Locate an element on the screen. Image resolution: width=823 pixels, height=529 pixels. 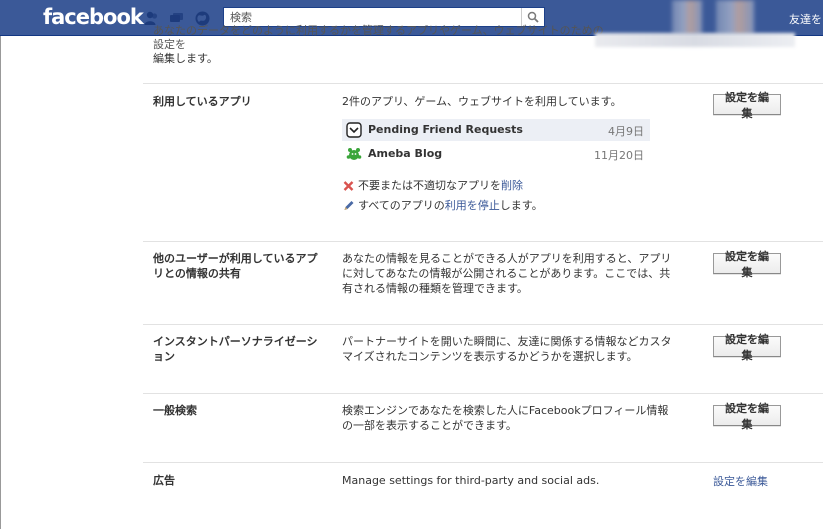
pencil-icon is located at coordinates (349, 205).